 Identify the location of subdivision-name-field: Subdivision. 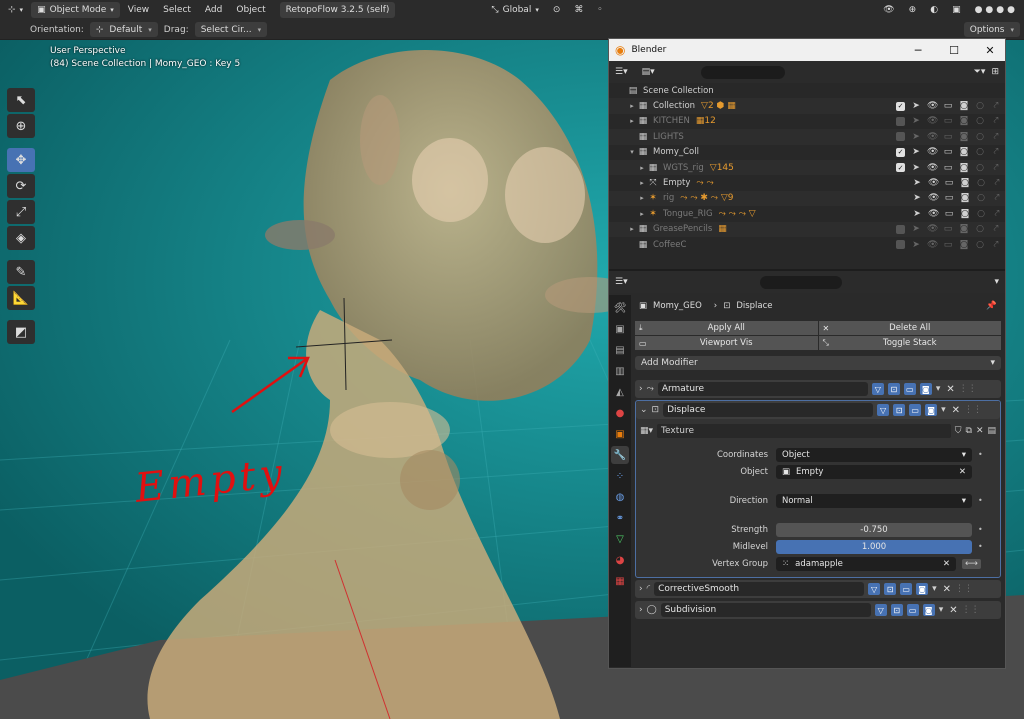
(765, 610).